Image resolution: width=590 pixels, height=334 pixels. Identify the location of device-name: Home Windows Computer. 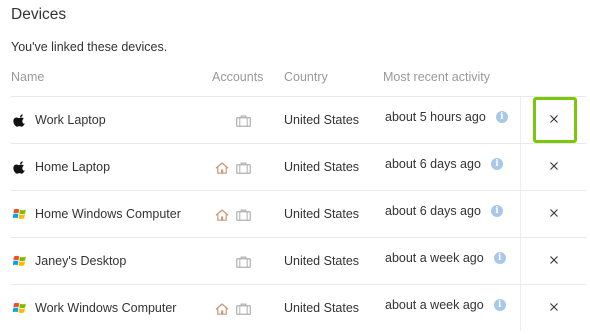
(108, 214).